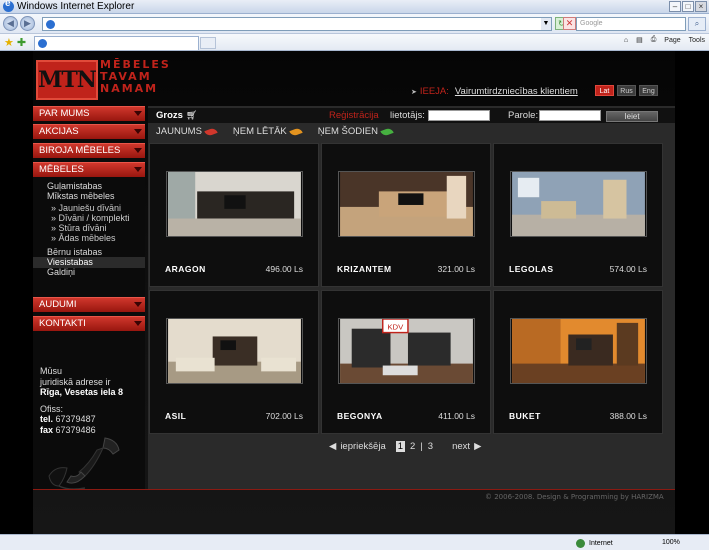 This screenshot has width=709, height=550. What do you see at coordinates (75, 381) in the screenshot?
I see `address-line: juridiskā adrese ir` at bounding box center [75, 381].